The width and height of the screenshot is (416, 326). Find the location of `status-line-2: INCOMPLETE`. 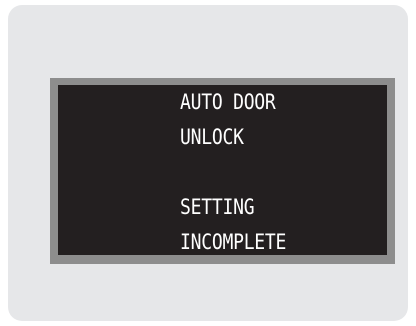

status-line-2: INCOMPLETE is located at coordinates (233, 242).